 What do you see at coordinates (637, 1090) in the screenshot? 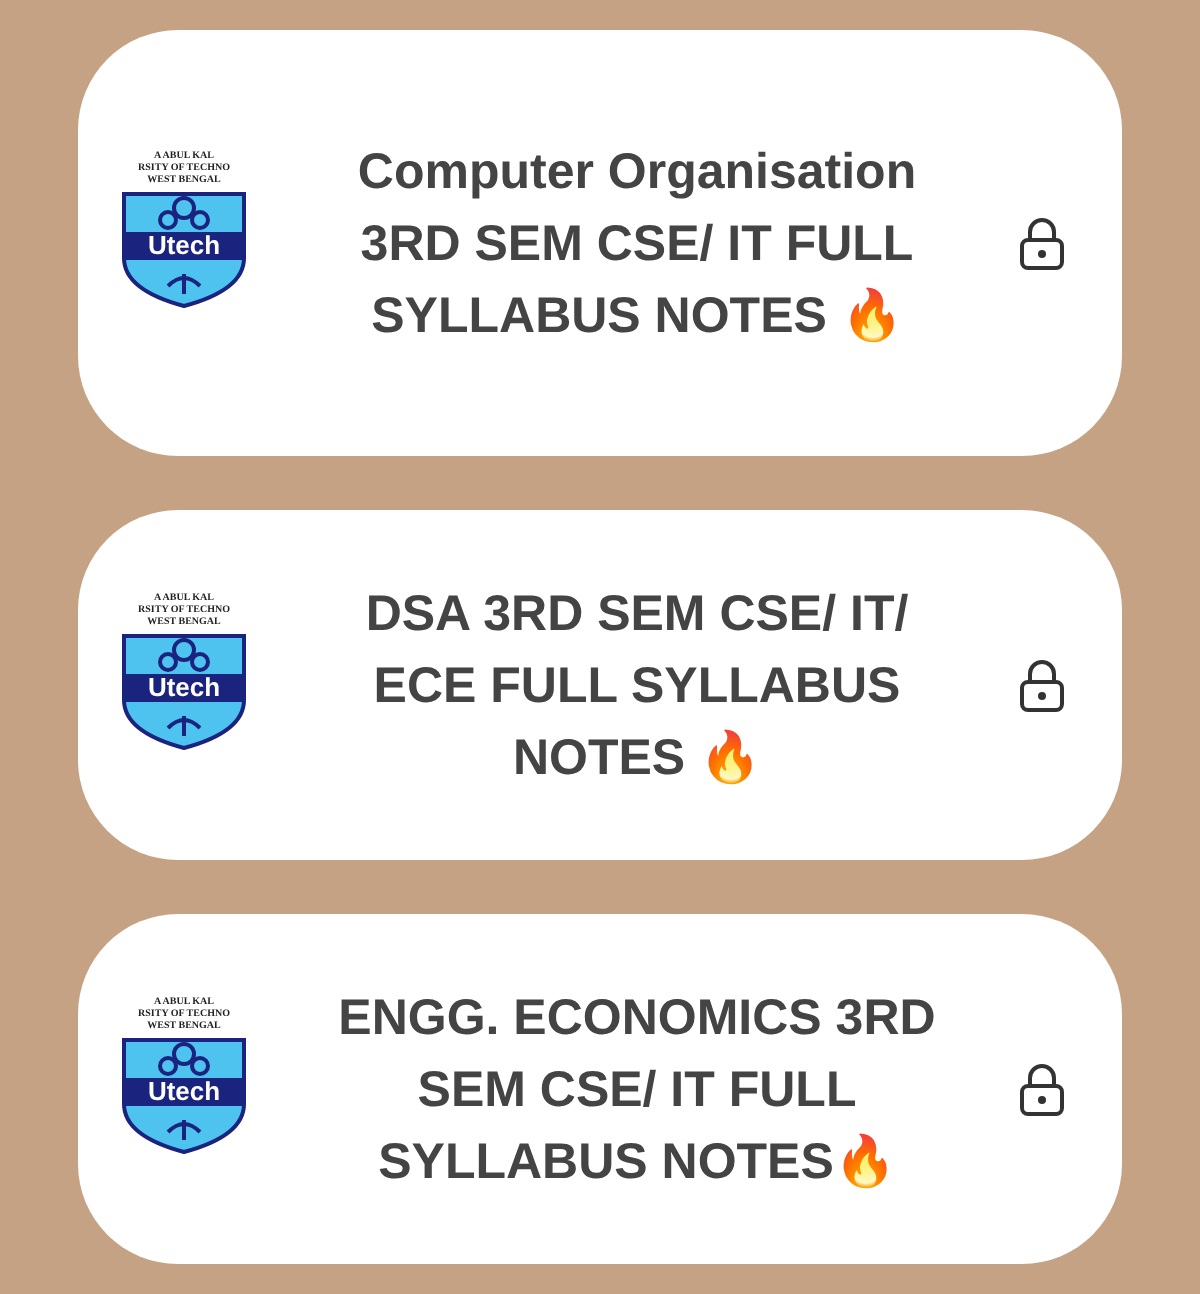
I see `note-title: ENGG. ECONOMICS 3RD SEM CSE/ IT FULL SYLLABUS NOTES🔥` at bounding box center [637, 1090].